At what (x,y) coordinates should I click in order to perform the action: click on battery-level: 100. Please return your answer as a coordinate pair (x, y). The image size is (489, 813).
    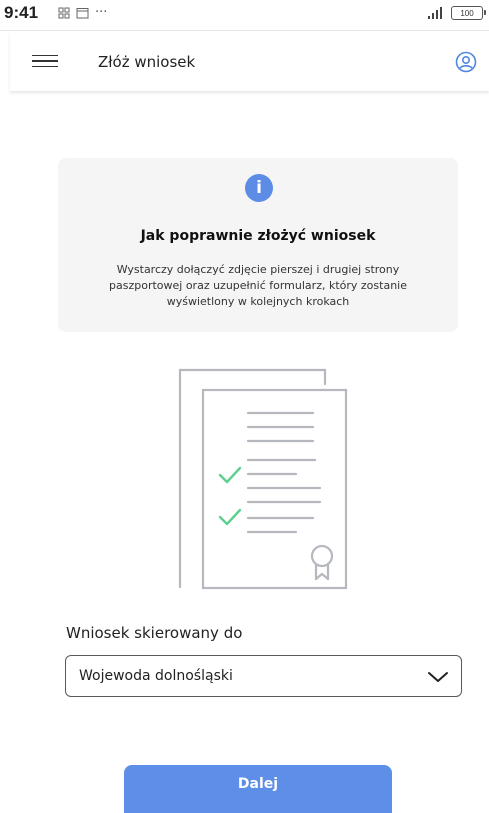
    Looking at the image, I should click on (467, 13).